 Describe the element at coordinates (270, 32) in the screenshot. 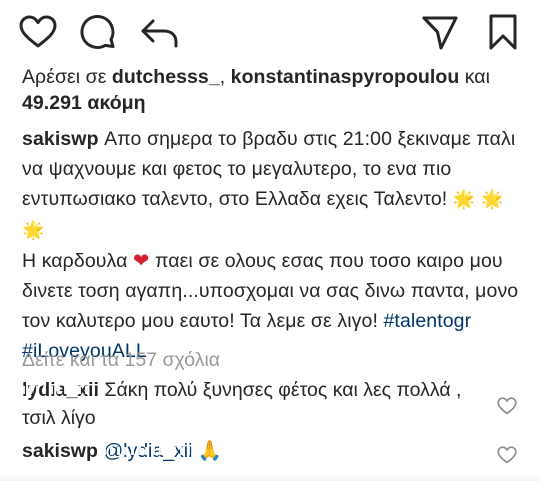

I see `post-action-bar` at that location.